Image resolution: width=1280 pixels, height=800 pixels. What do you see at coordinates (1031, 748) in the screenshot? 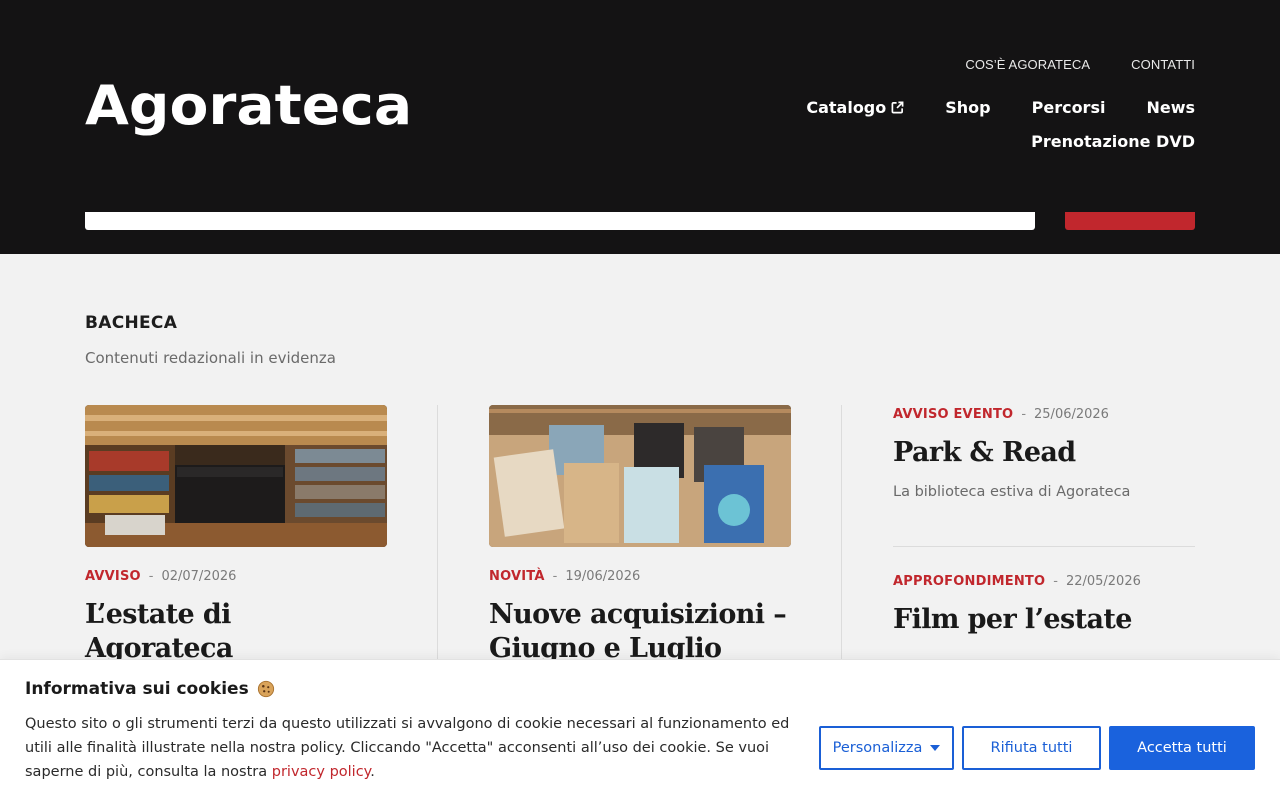
I see `reject-all-button: Rifiuta tutti` at bounding box center [1031, 748].